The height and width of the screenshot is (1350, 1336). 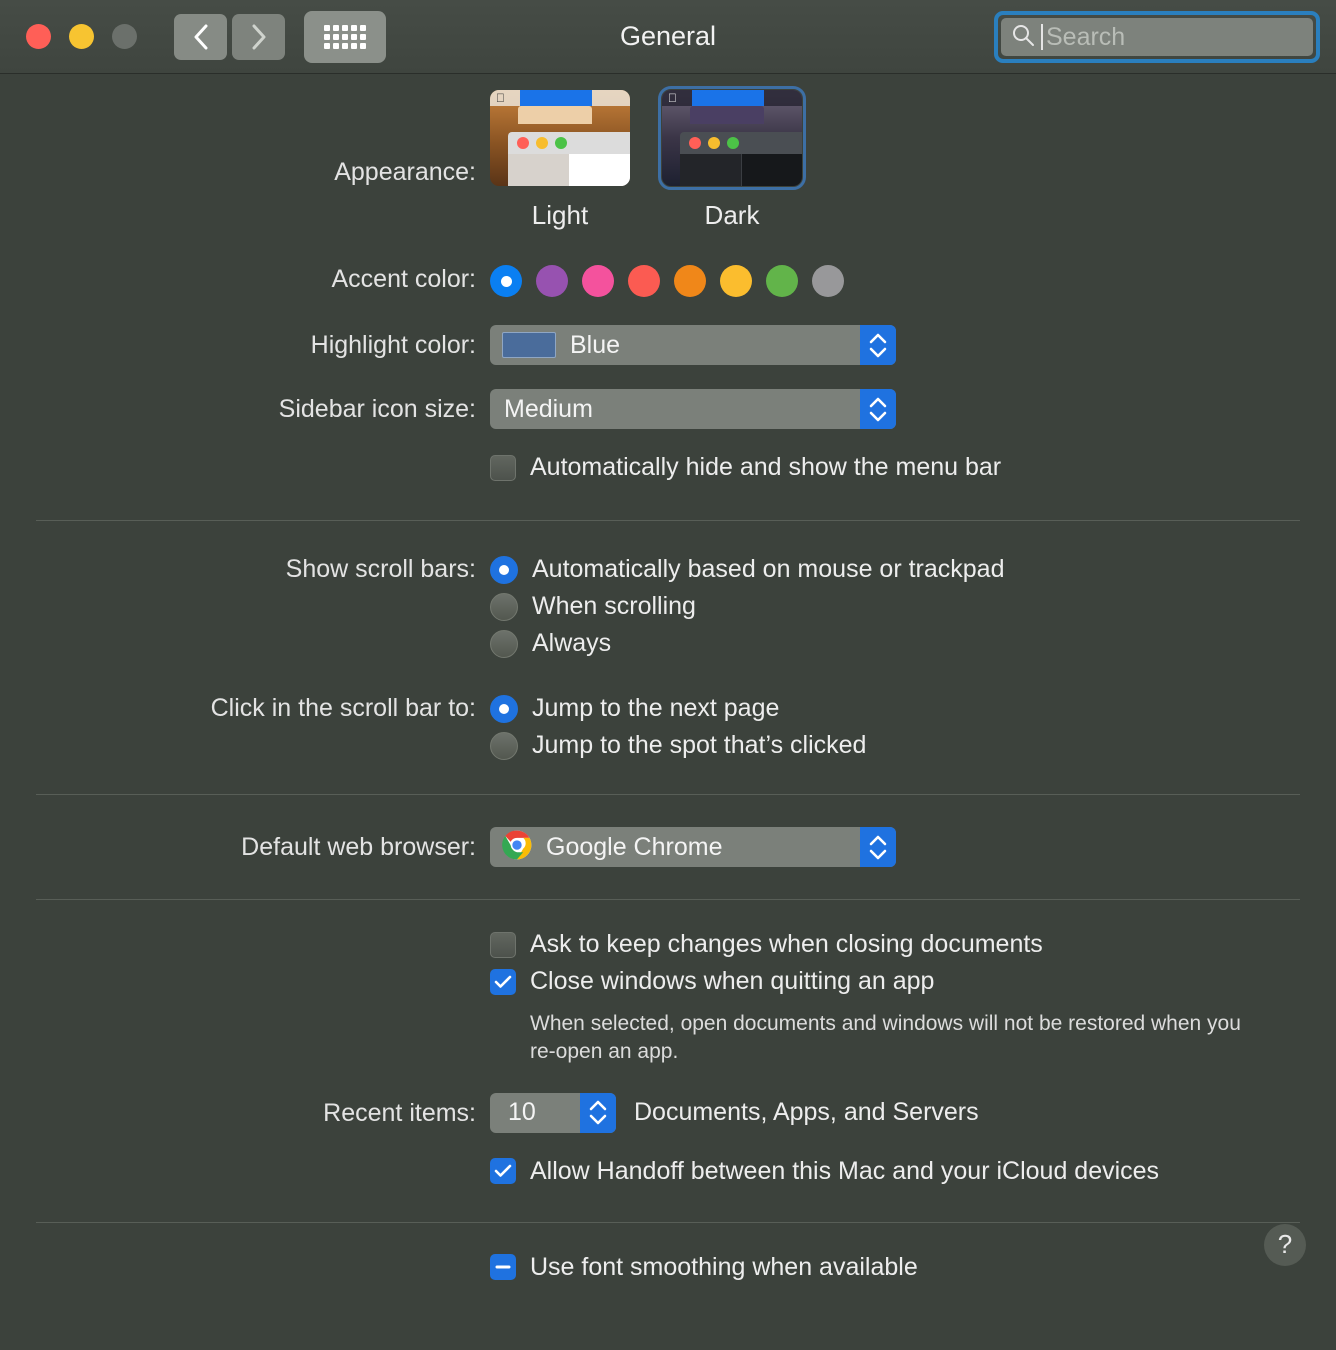 What do you see at coordinates (393, 345) in the screenshot?
I see `highlight-color-label: Highlight color:` at bounding box center [393, 345].